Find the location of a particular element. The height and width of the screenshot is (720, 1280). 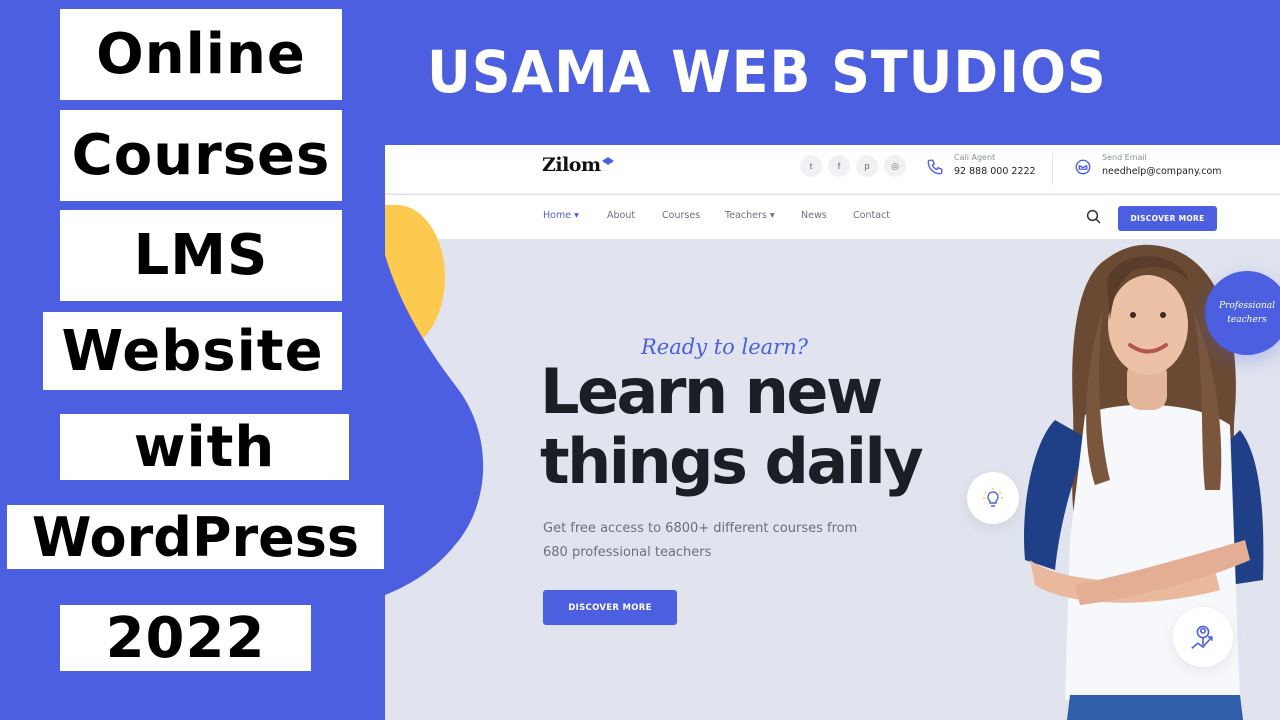

banner: USAMA WEB STUDIOS is located at coordinates (832, 72).